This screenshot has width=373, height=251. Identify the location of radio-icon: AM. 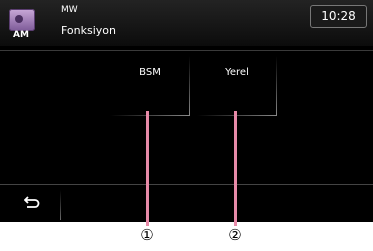
(24, 25).